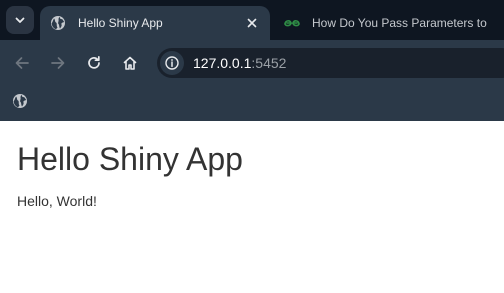 The image size is (504, 293). What do you see at coordinates (269, 63) in the screenshot?
I see `url-port: :5452` at bounding box center [269, 63].